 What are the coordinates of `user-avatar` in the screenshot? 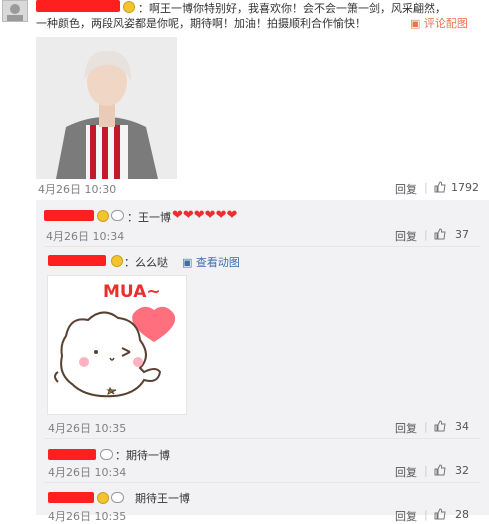 It's located at (15, 11).